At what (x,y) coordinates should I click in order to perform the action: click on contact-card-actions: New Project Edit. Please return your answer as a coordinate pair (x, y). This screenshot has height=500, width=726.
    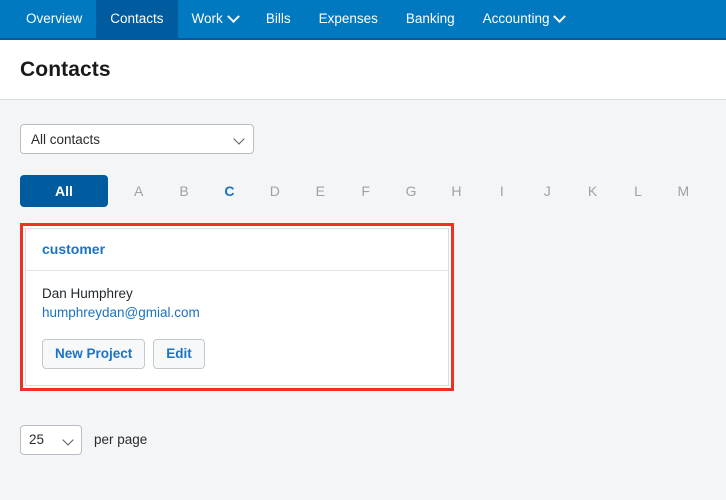
    Looking at the image, I should click on (237, 354).